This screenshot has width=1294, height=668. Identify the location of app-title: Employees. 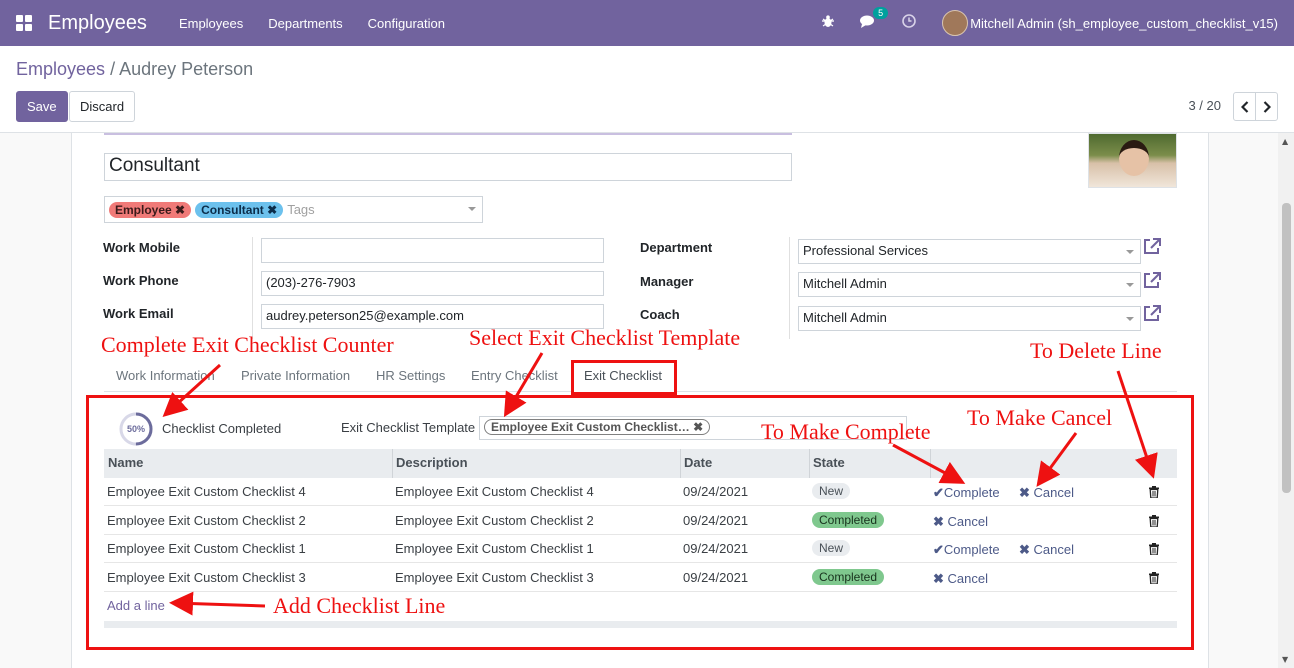
(97, 23).